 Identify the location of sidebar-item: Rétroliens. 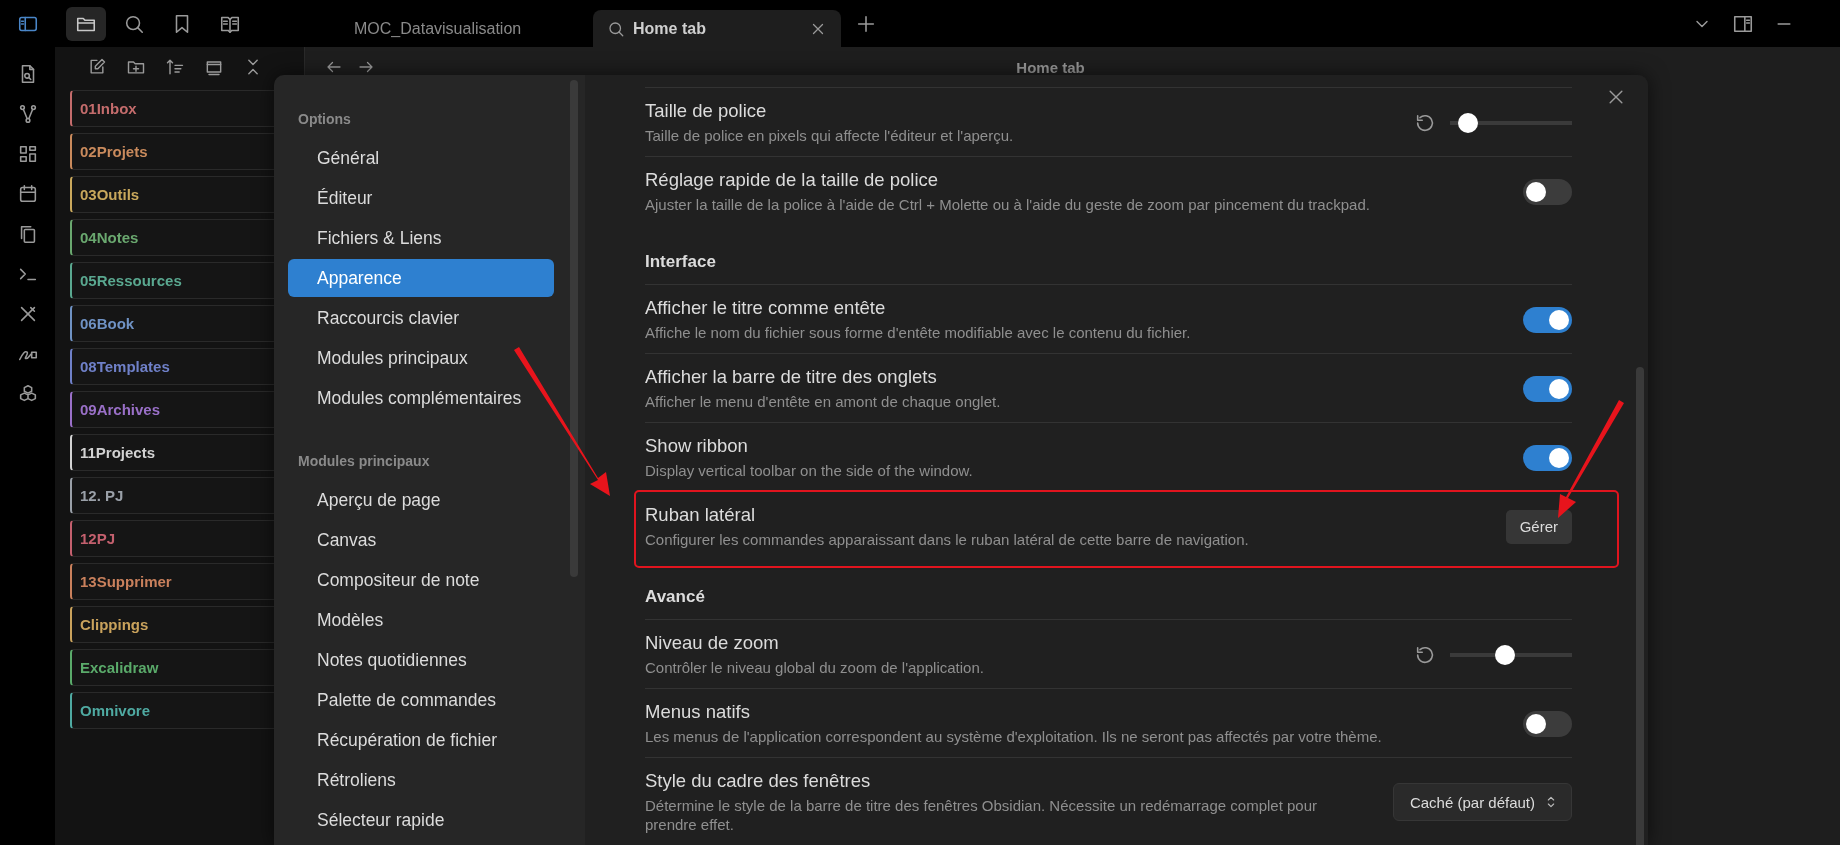
(421, 780).